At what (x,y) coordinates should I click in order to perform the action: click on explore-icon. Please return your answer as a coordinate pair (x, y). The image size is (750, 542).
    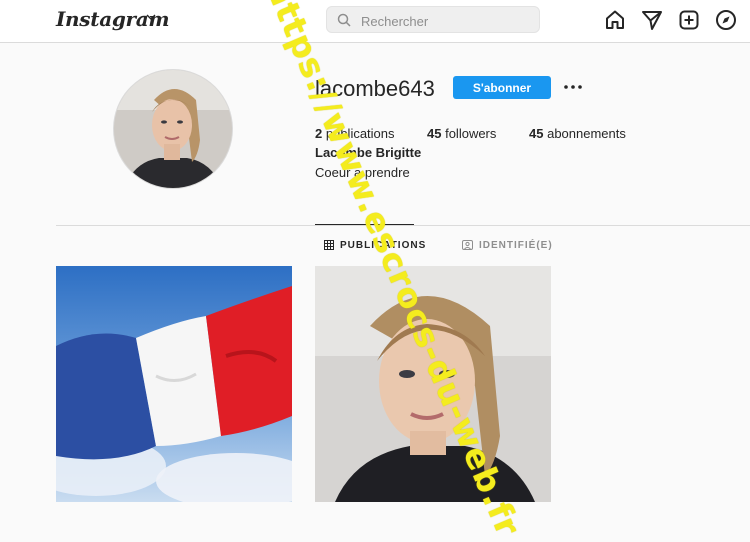
    Looking at the image, I should click on (726, 20).